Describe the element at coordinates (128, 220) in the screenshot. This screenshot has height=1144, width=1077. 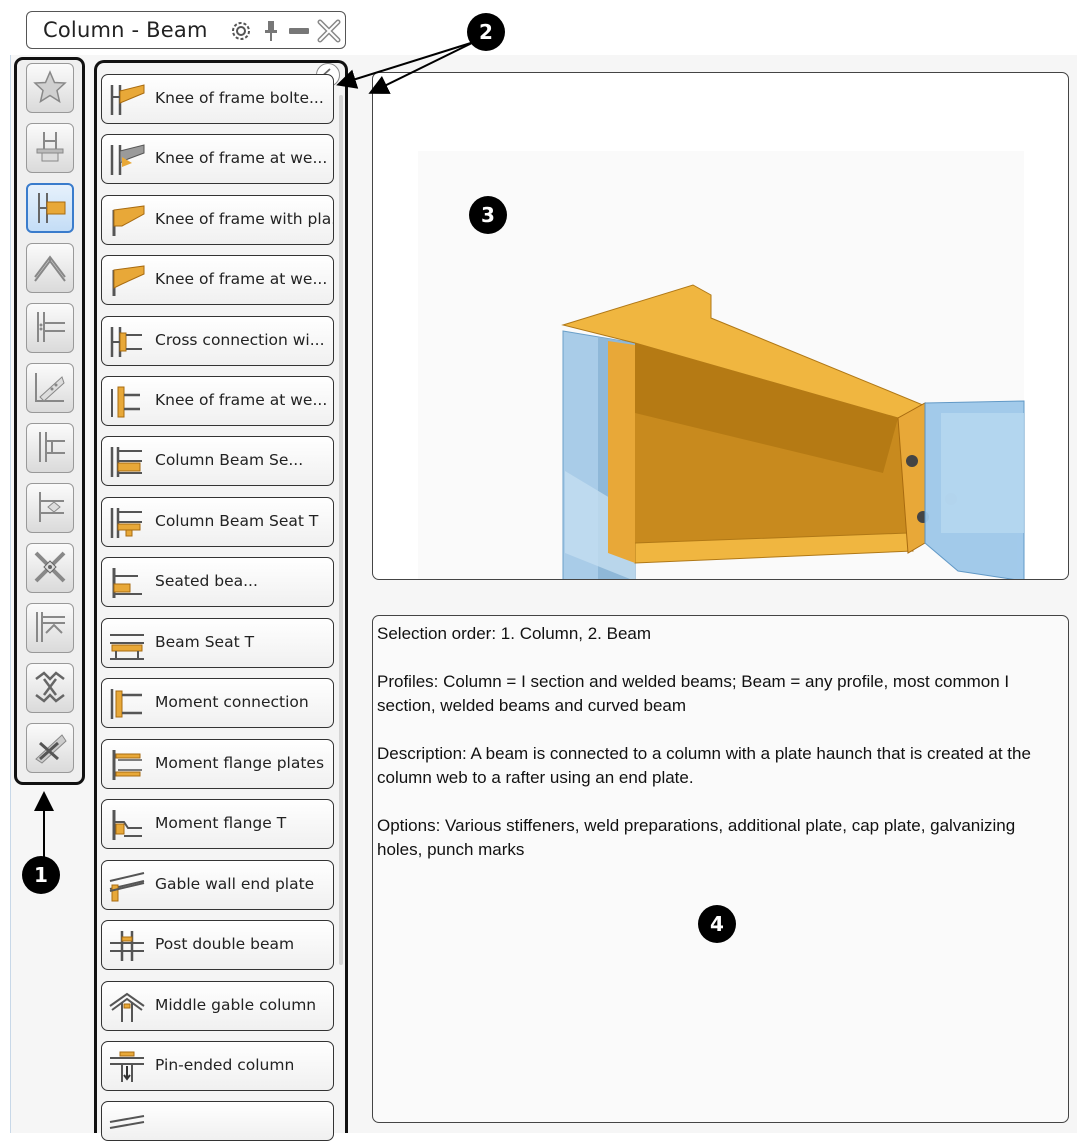
I see `knee-frame-plate-icon` at that location.